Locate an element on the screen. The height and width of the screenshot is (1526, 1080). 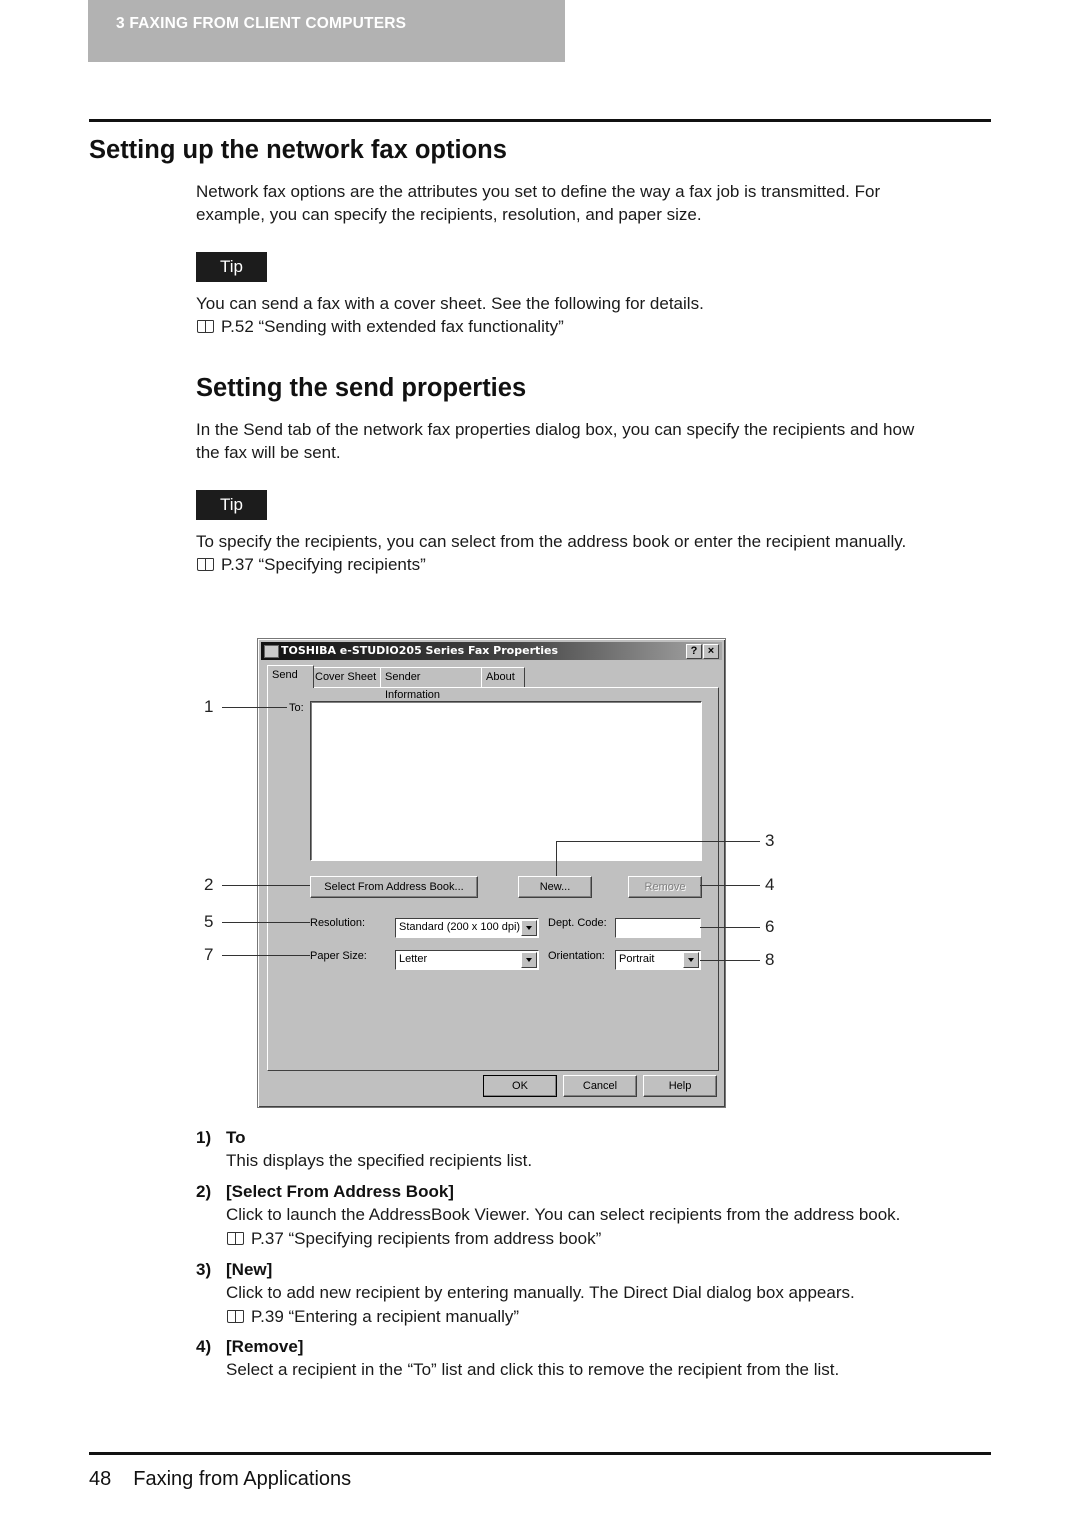
item-heading: 4) [Remove] is located at coordinates (249, 1347).